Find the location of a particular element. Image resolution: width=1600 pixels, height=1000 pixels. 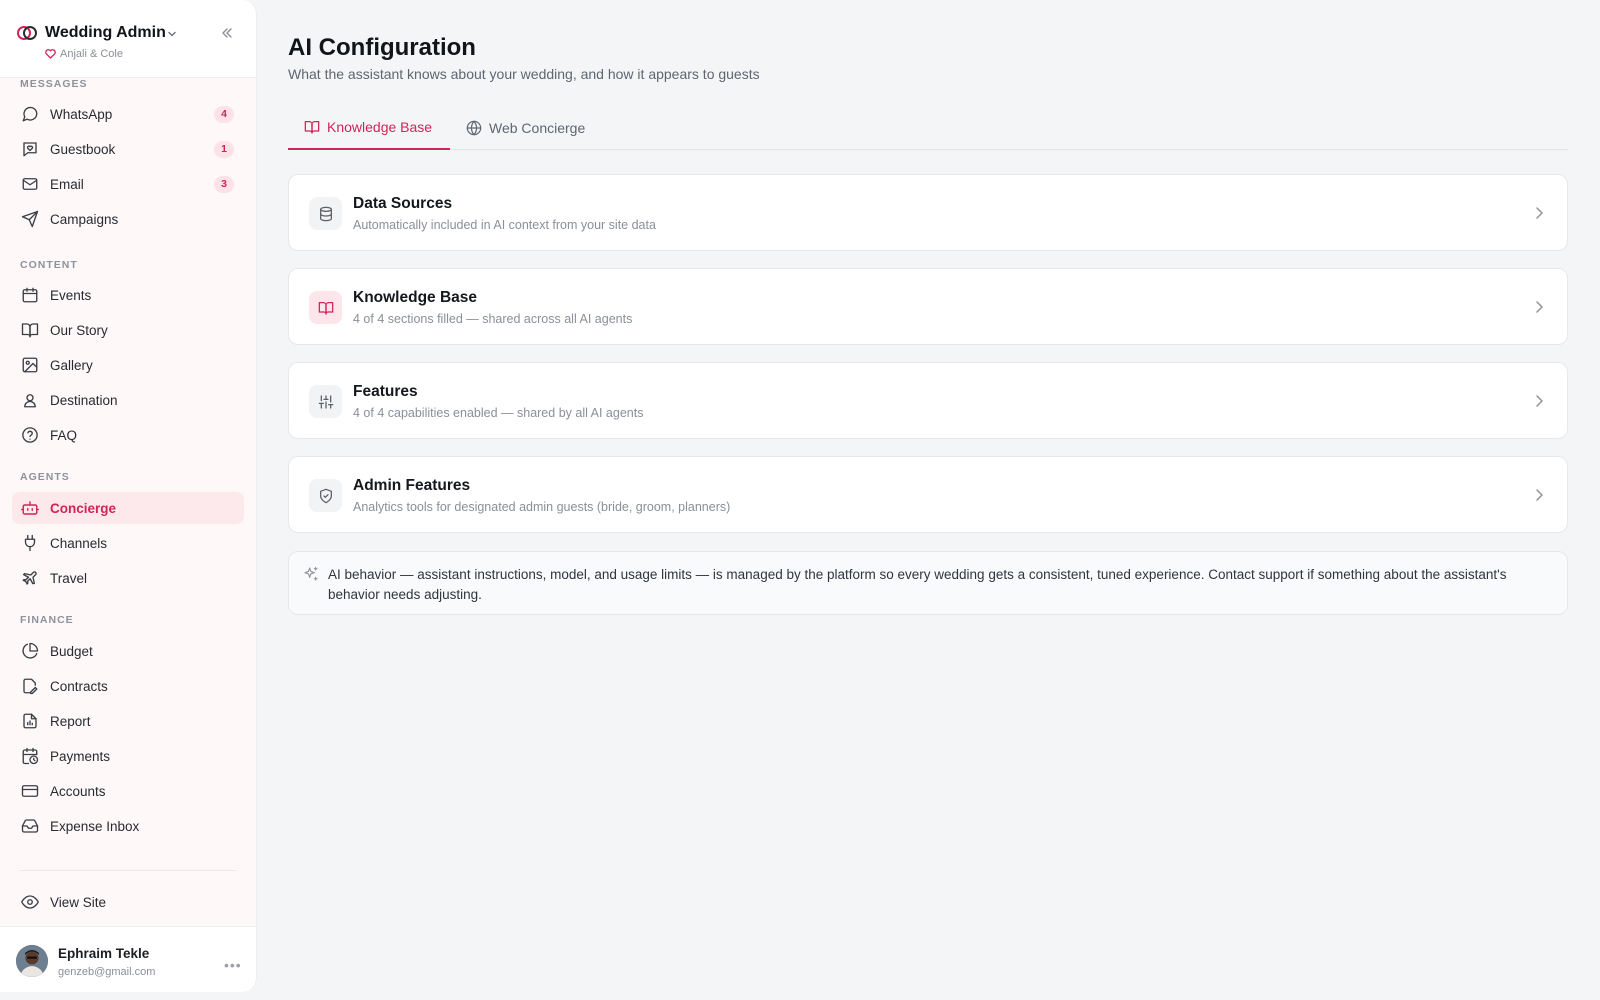

sidebar-item-label: Contracts is located at coordinates (79, 686).